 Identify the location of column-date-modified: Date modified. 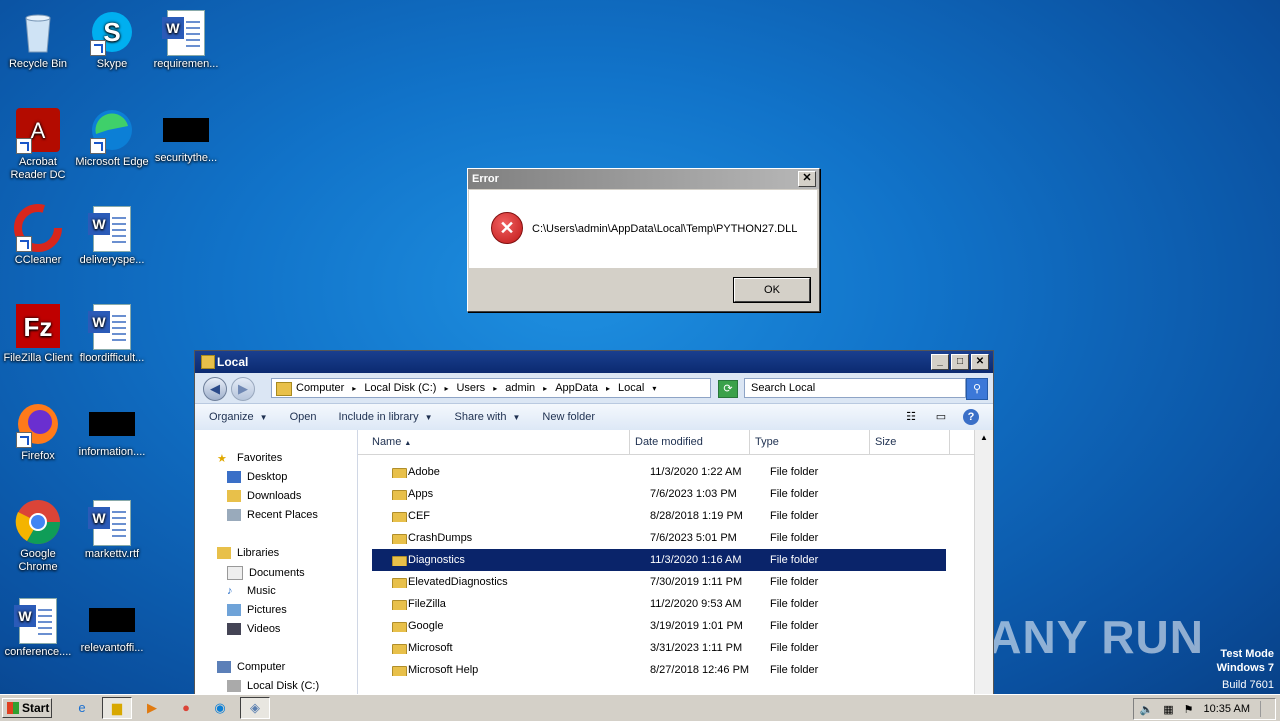
(690, 442).